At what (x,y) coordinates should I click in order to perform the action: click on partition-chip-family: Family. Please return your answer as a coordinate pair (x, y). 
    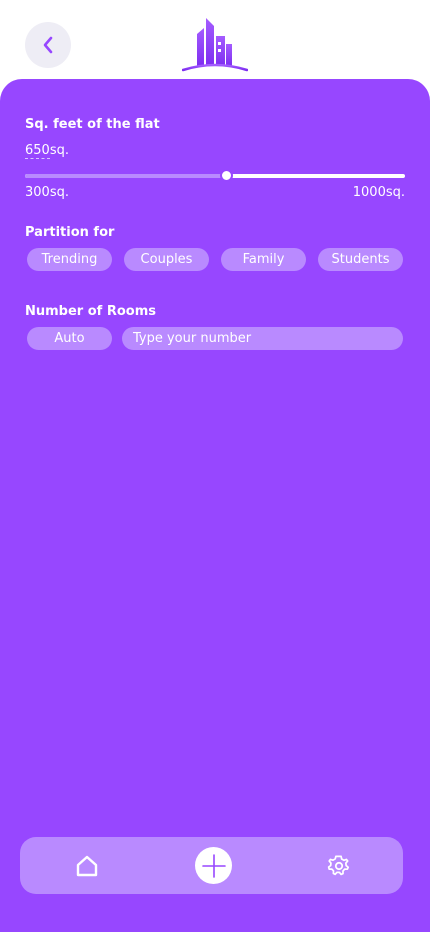
    Looking at the image, I should click on (263, 259).